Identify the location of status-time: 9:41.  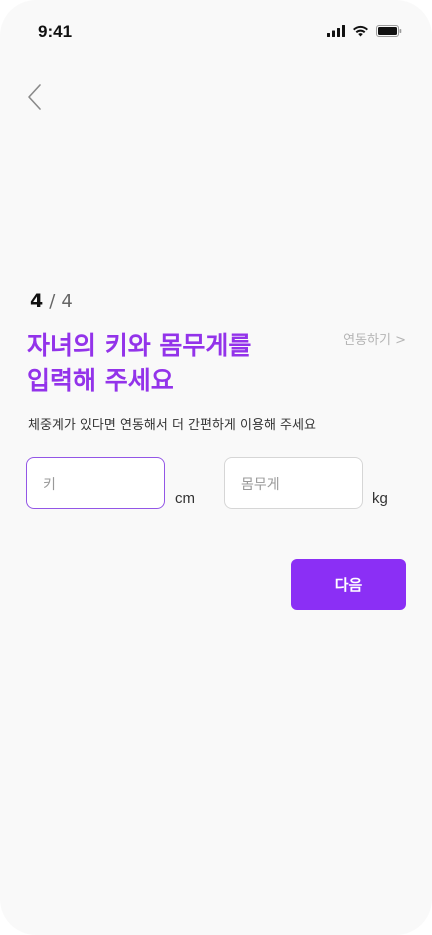
(55, 31).